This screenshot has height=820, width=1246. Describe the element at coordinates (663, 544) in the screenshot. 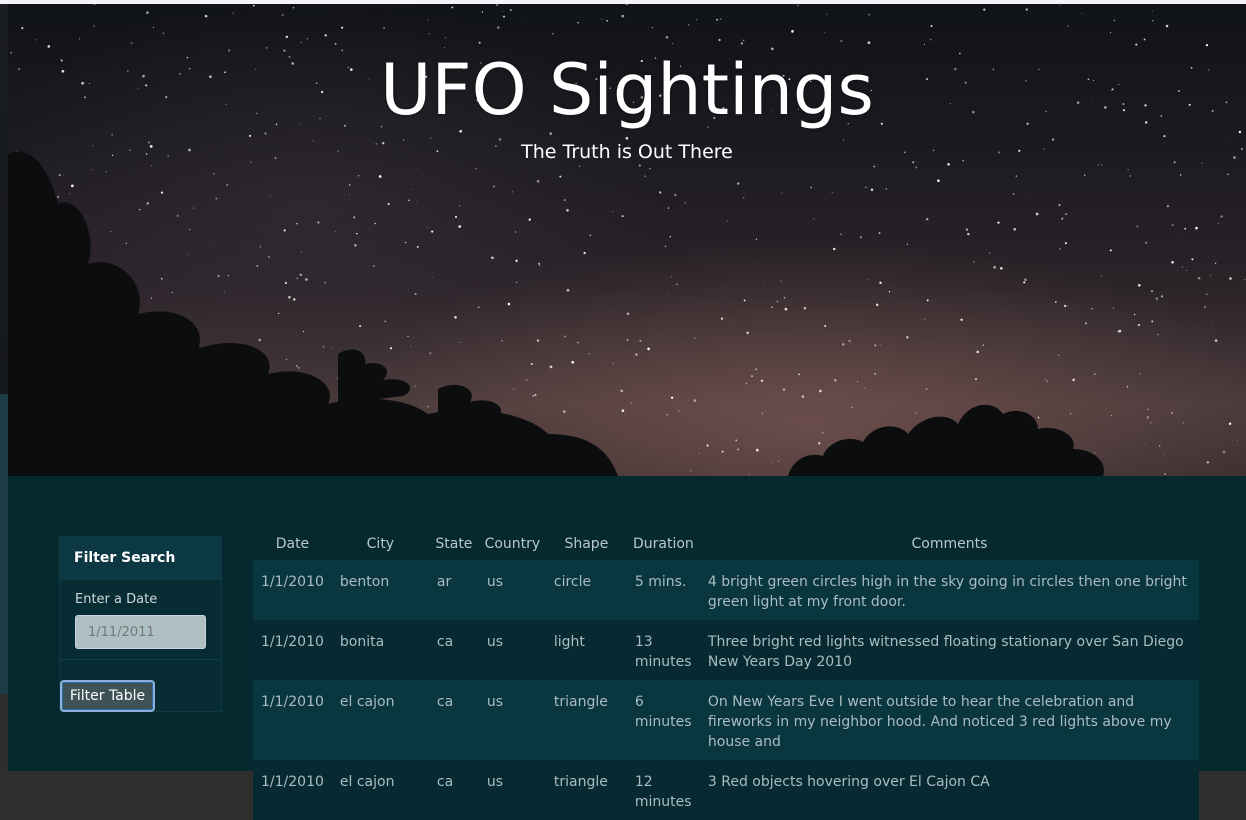

I see `col-header-duration: Duration` at that location.